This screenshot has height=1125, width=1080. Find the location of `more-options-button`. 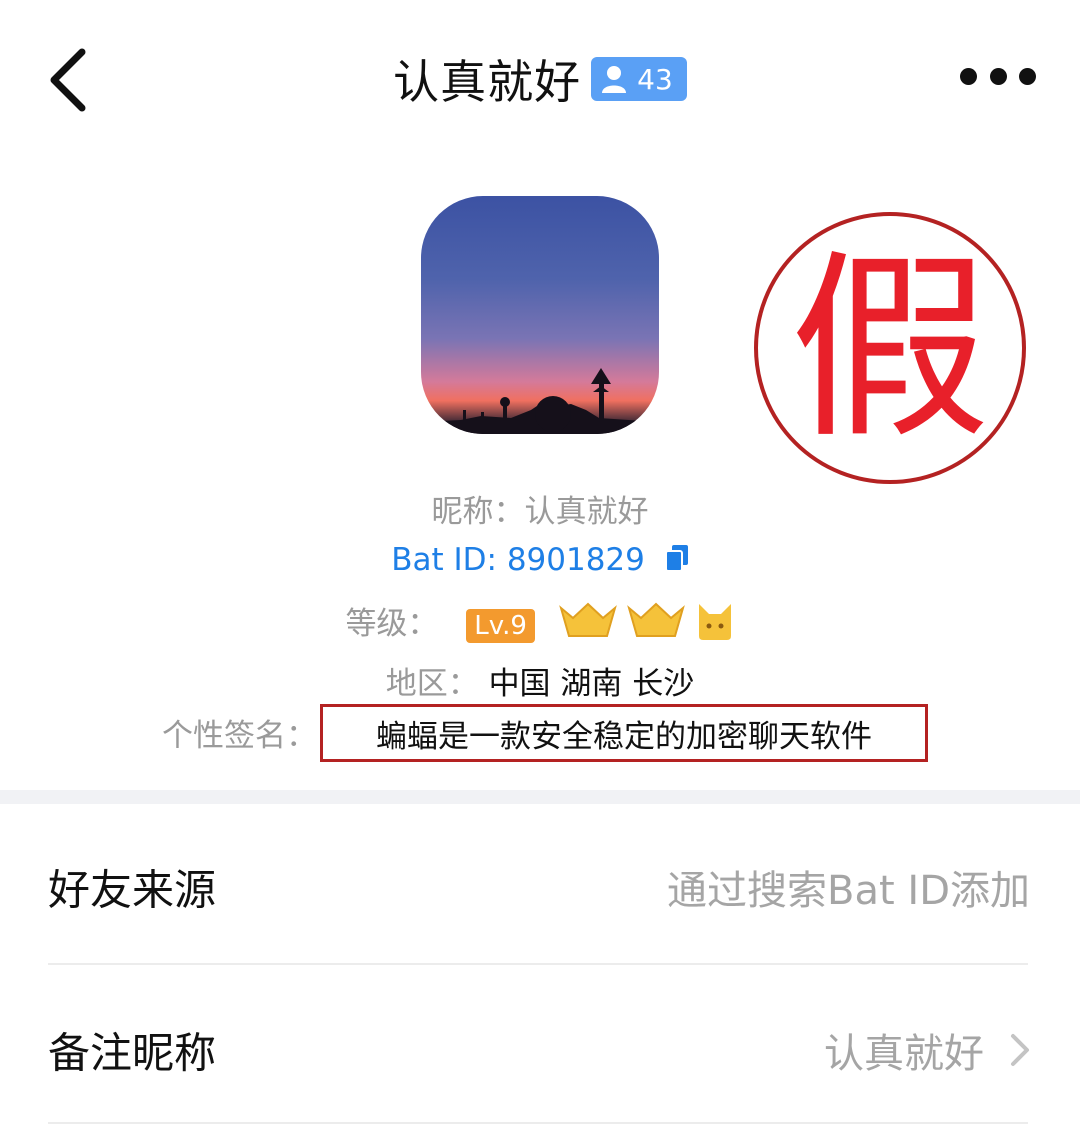

more-options-button is located at coordinates (998, 76).